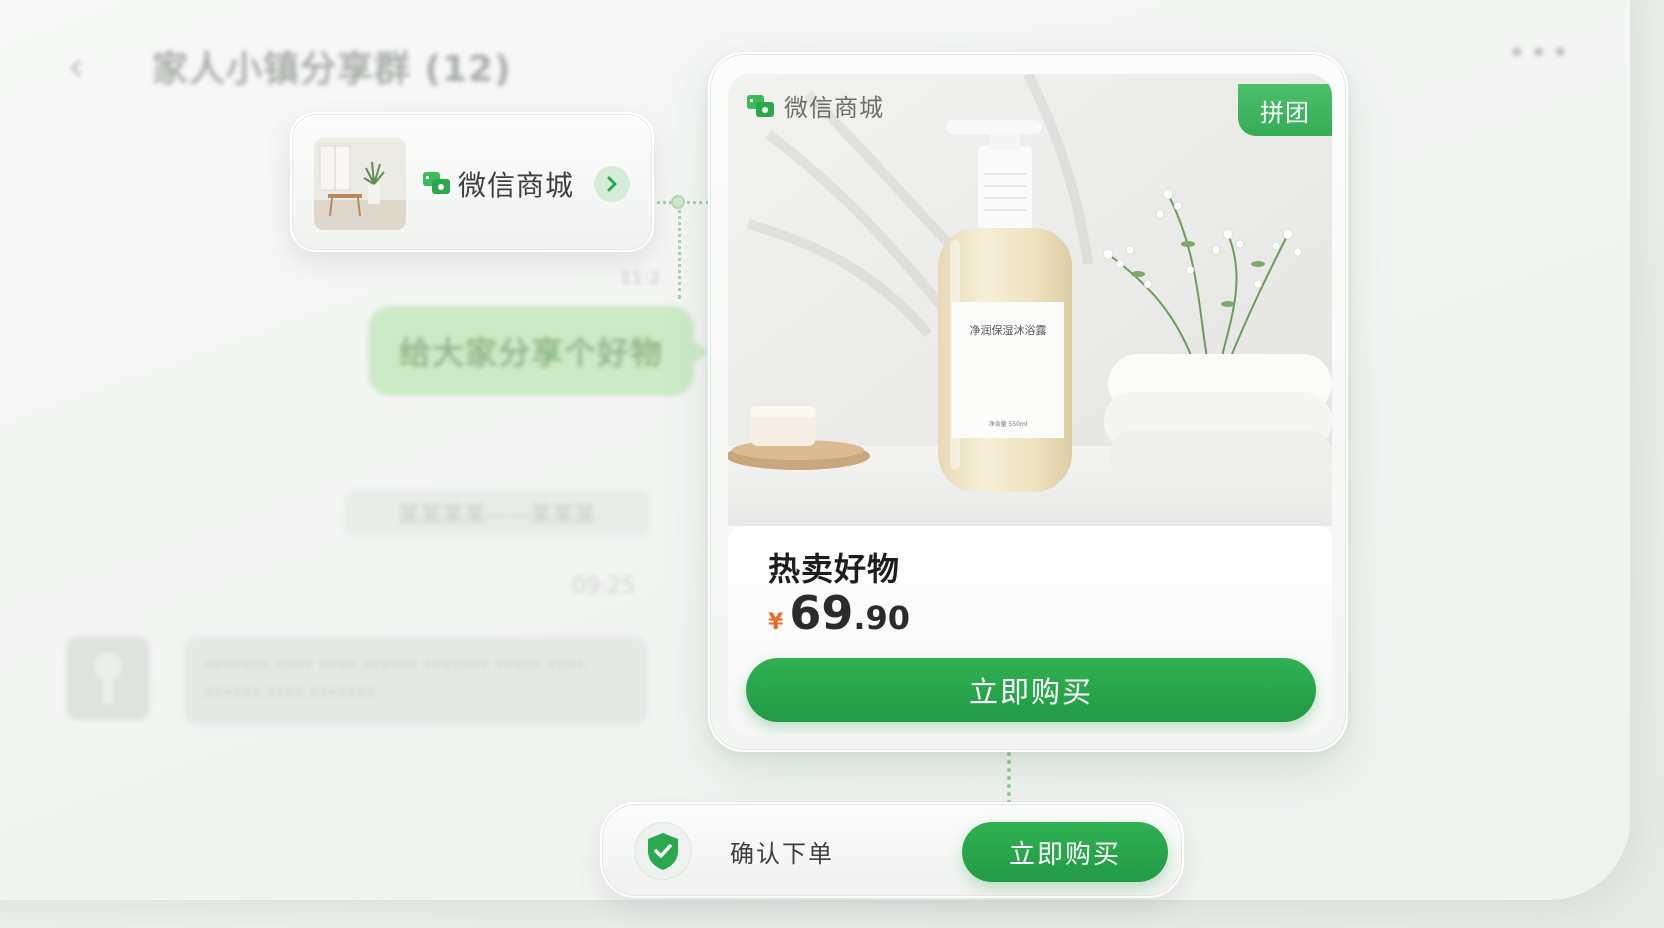 The width and height of the screenshot is (1664, 928). What do you see at coordinates (1008, 330) in the screenshot?
I see `bottle-label: 净润保湿沐浴露` at bounding box center [1008, 330].